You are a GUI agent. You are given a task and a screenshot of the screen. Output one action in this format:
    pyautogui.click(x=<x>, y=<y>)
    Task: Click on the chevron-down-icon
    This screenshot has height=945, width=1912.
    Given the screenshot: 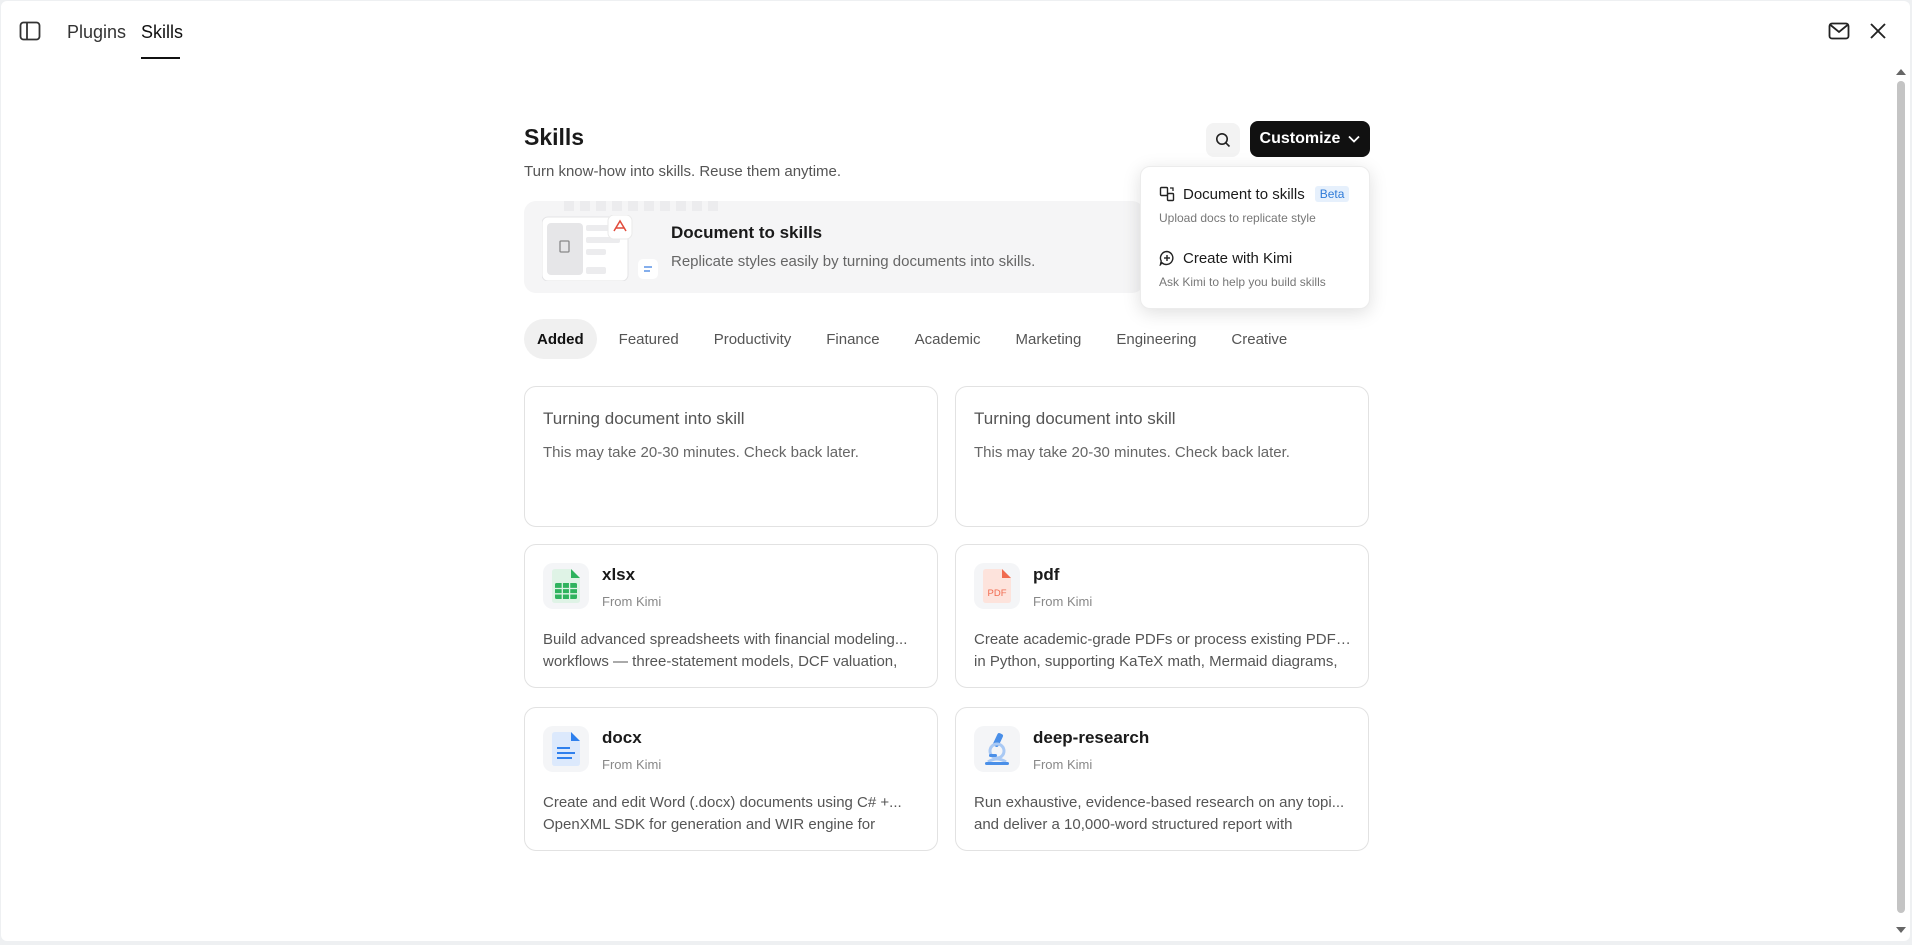 What is the action you would take?
    pyautogui.click(x=1354, y=139)
    